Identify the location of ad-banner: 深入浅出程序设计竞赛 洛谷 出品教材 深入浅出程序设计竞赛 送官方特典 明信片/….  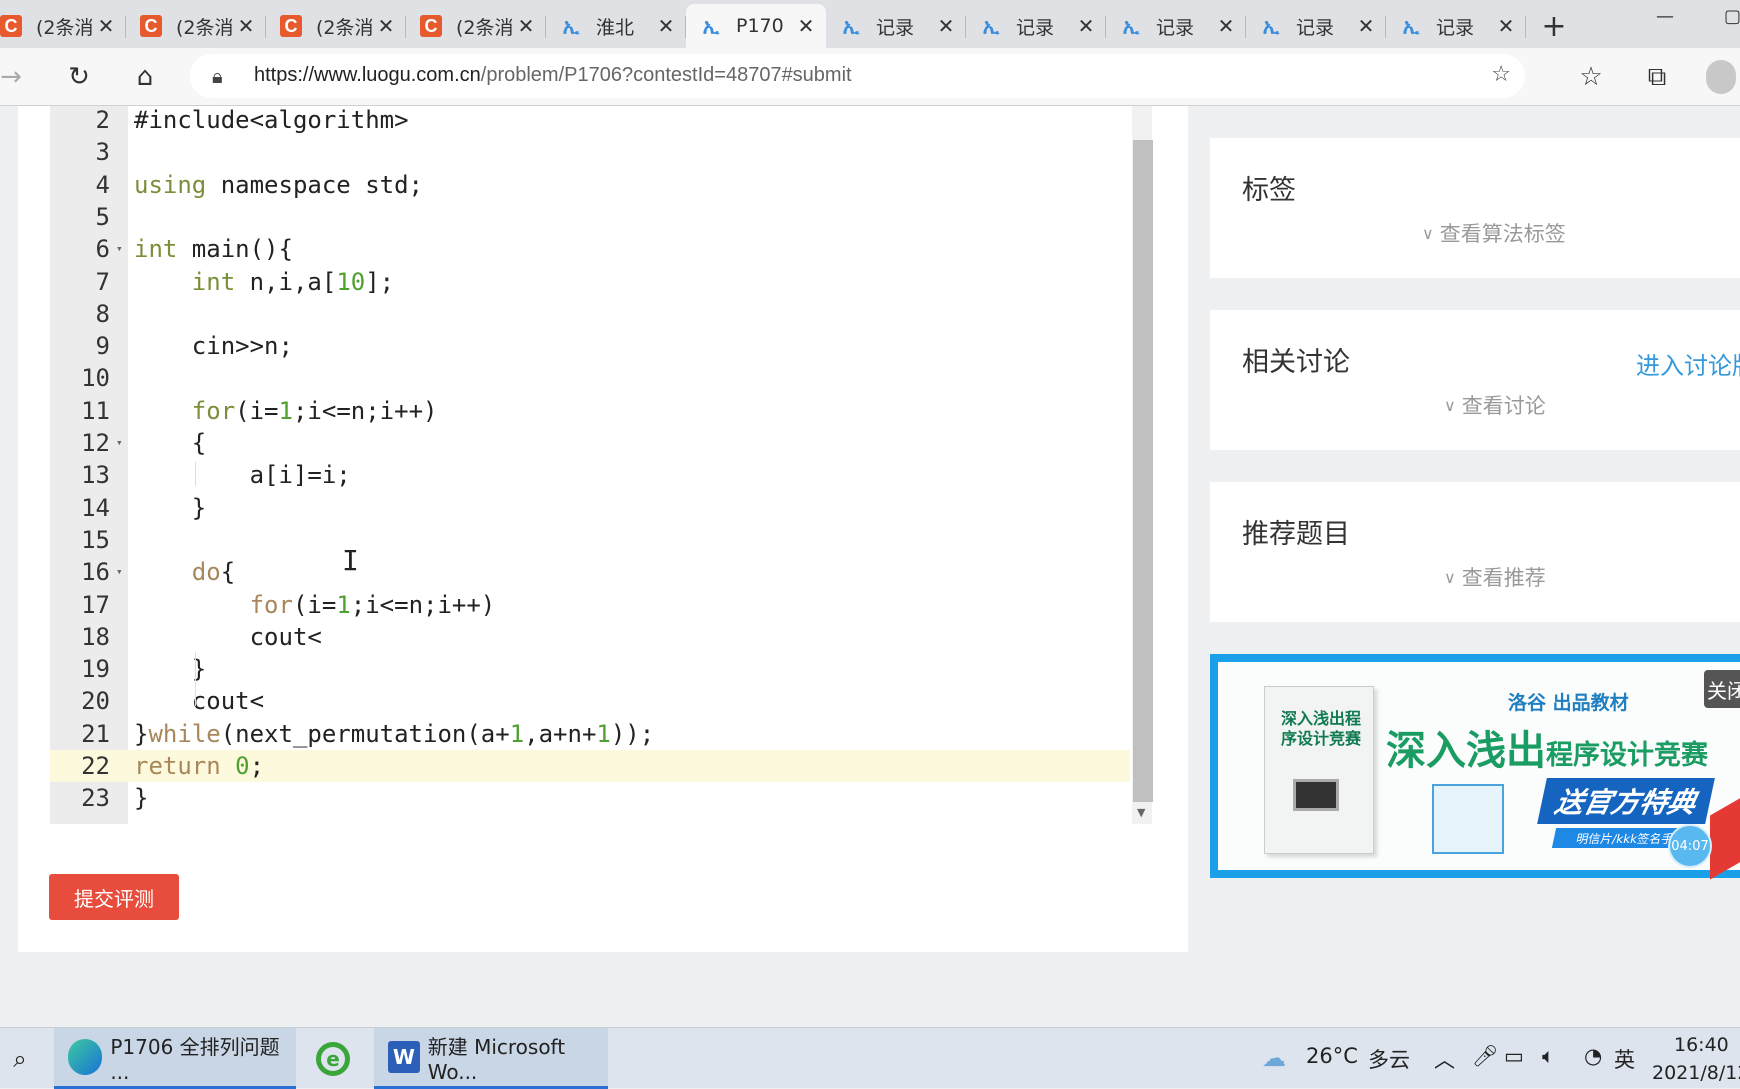
(1475, 767).